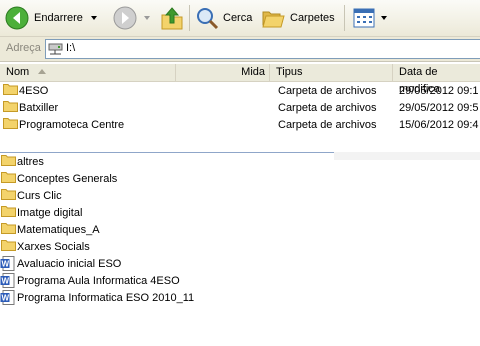 The height and width of the screenshot is (346, 480). I want to click on file-name: Imatge digital, so click(50, 213).